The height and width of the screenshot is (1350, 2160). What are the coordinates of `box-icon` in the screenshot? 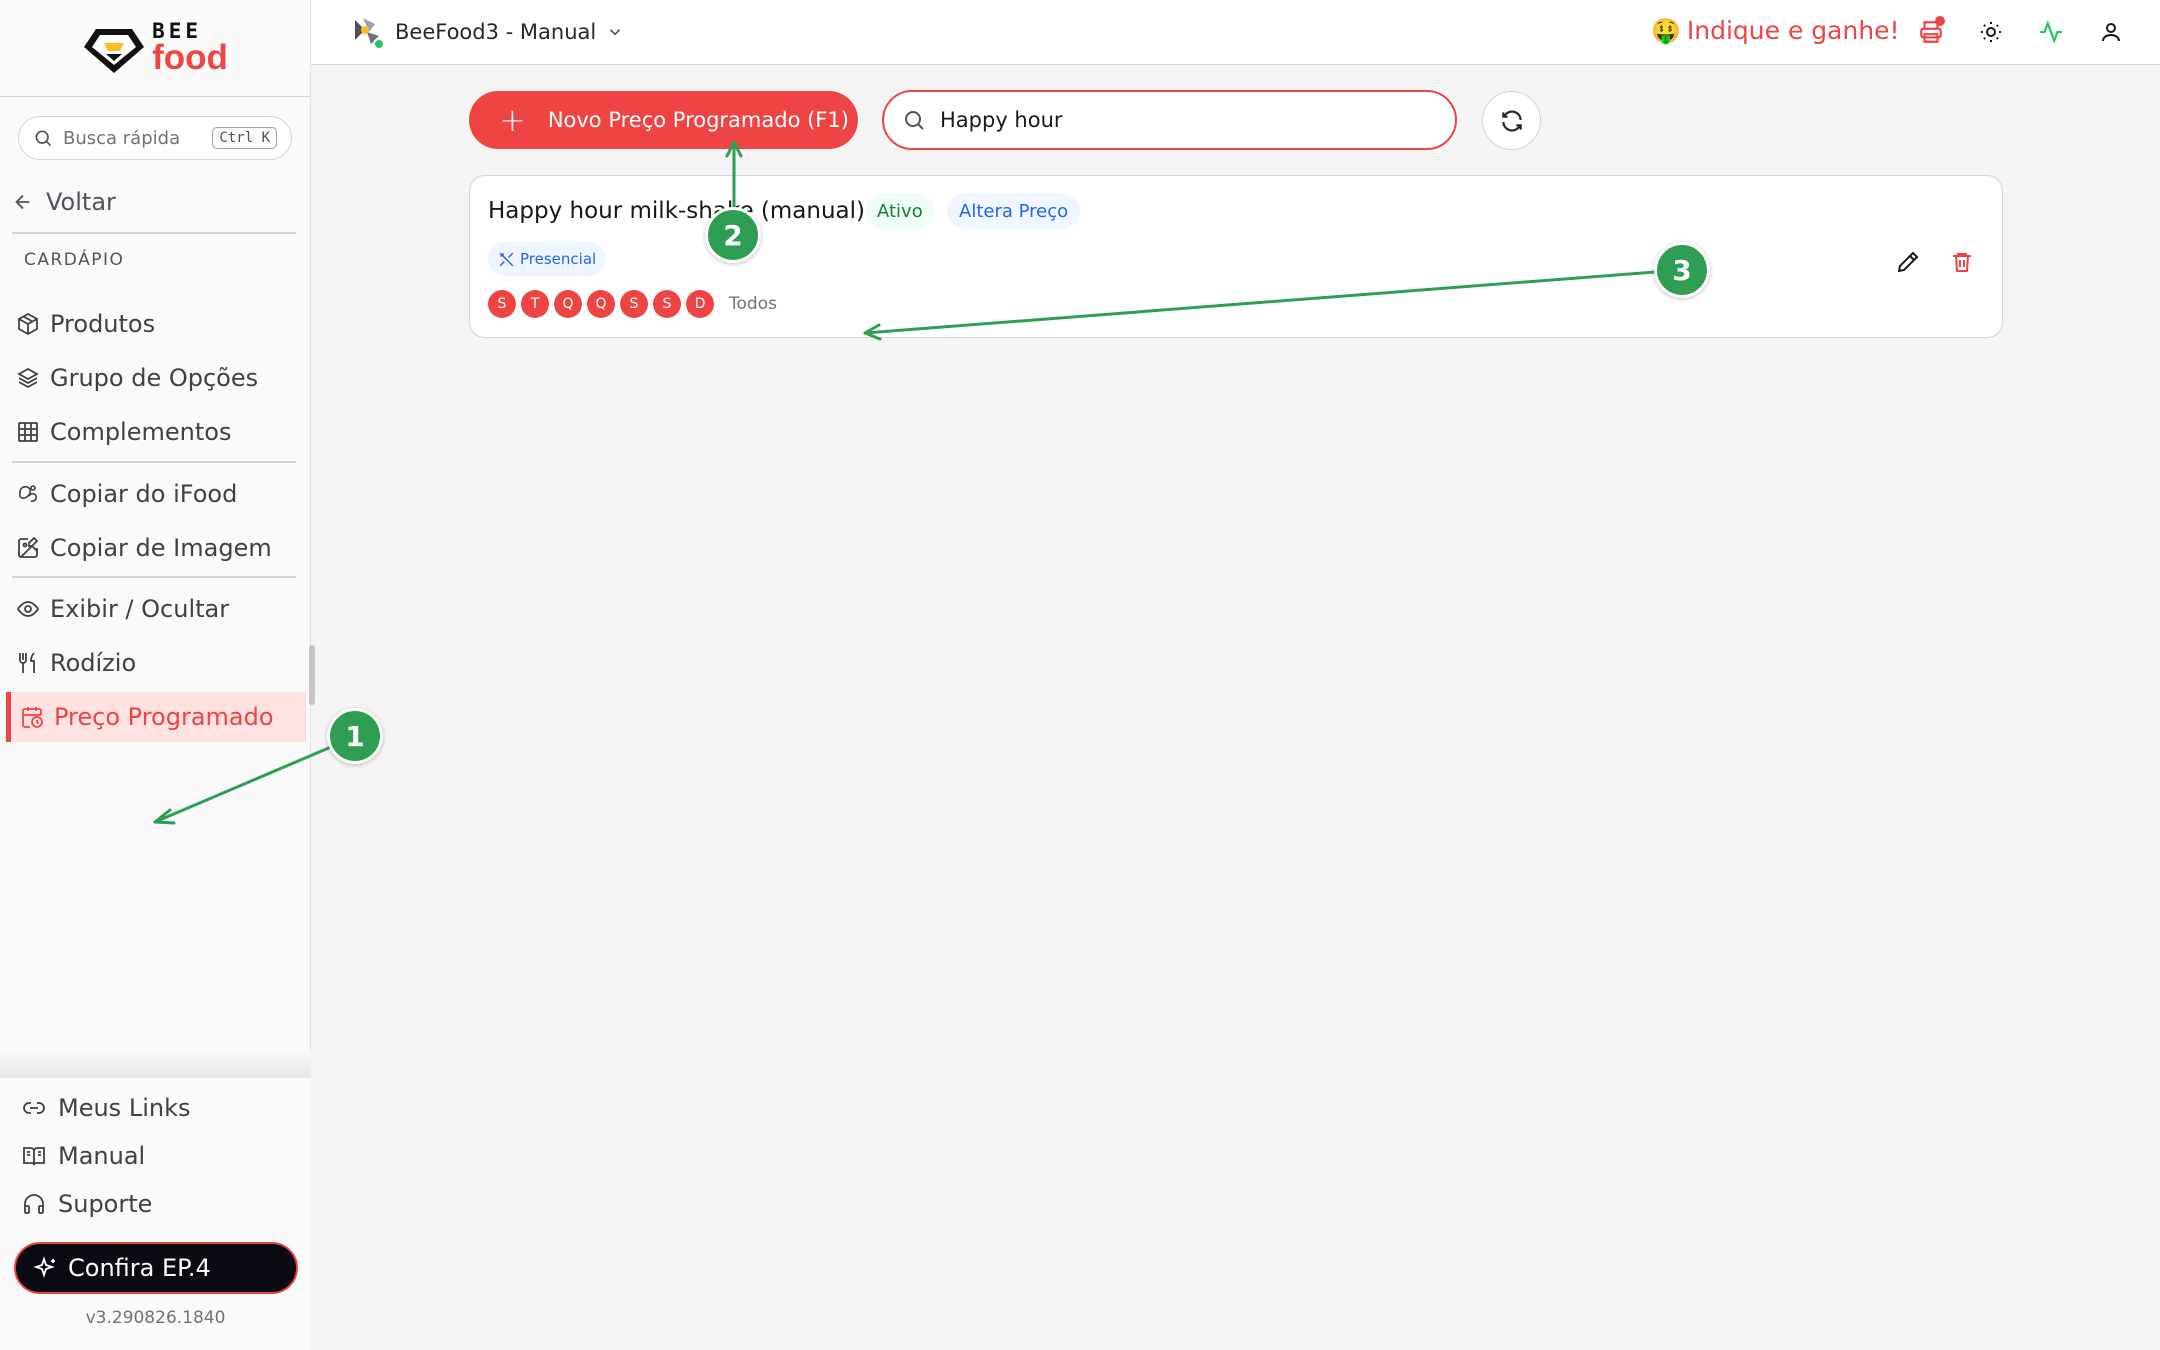 It's located at (28, 324).